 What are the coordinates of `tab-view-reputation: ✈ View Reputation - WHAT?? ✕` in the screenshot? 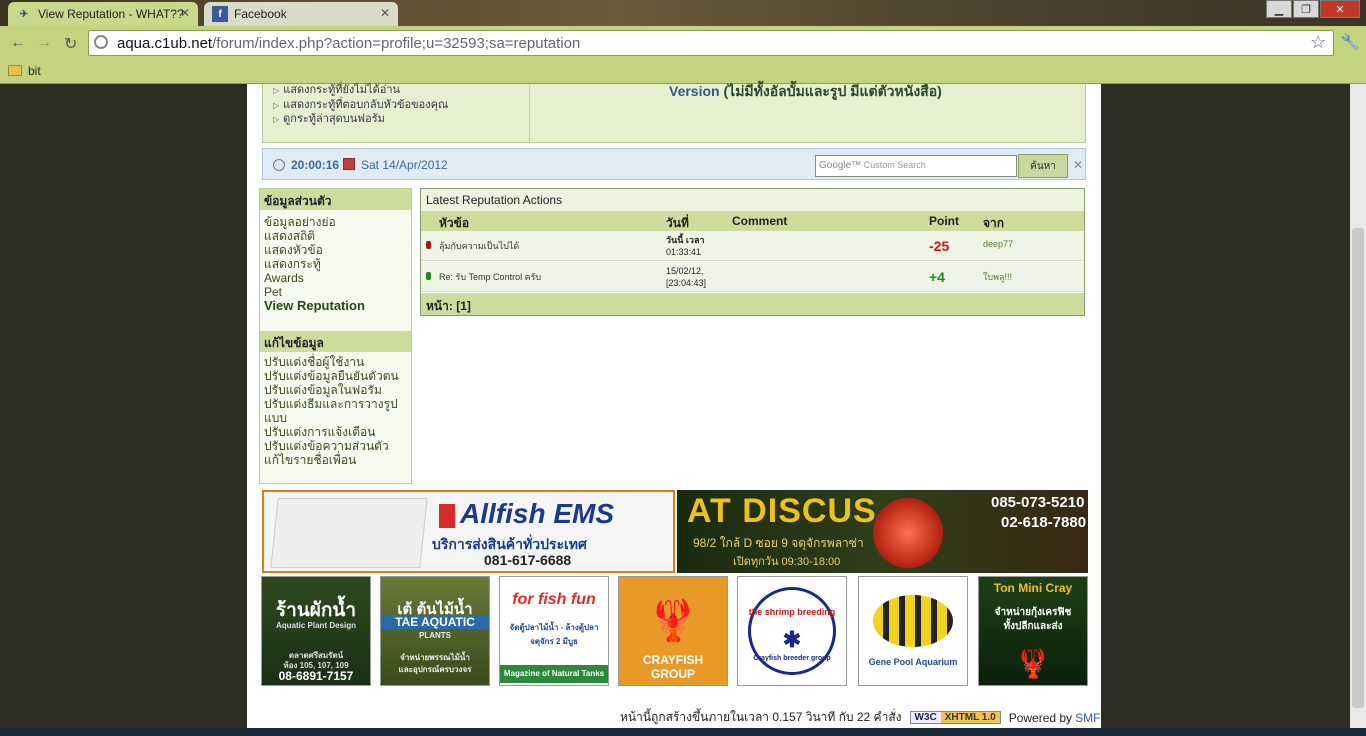 It's located at (103, 14).